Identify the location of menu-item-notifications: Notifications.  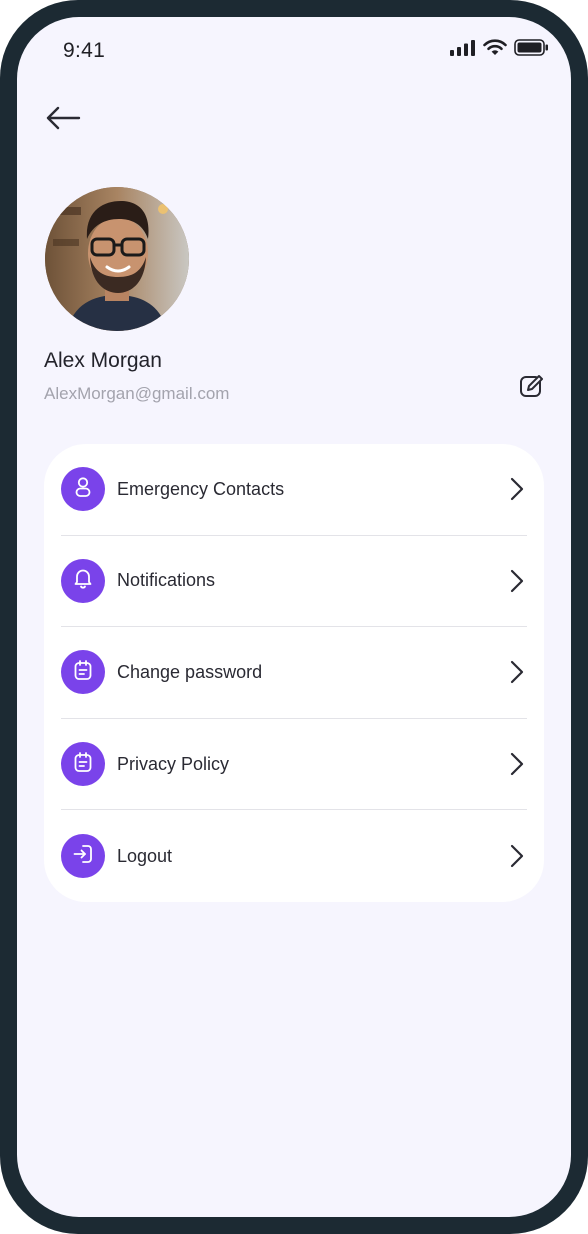
(294, 582).